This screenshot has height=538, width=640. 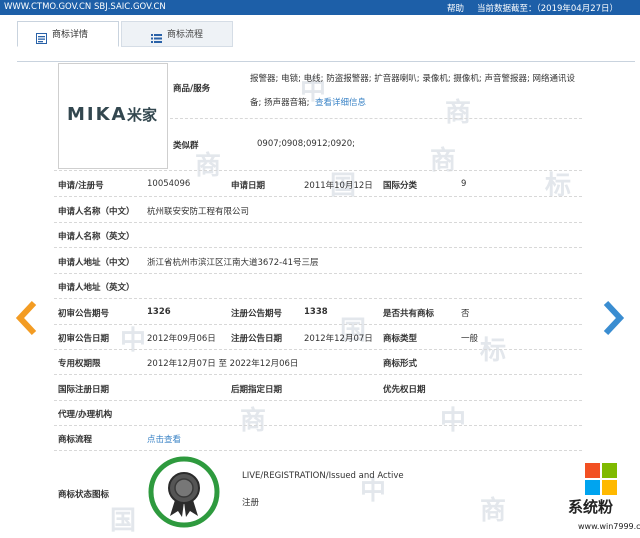 What do you see at coordinates (320, 38) in the screenshot?
I see `tab-bar: 商标详情 商标流程` at bounding box center [320, 38].